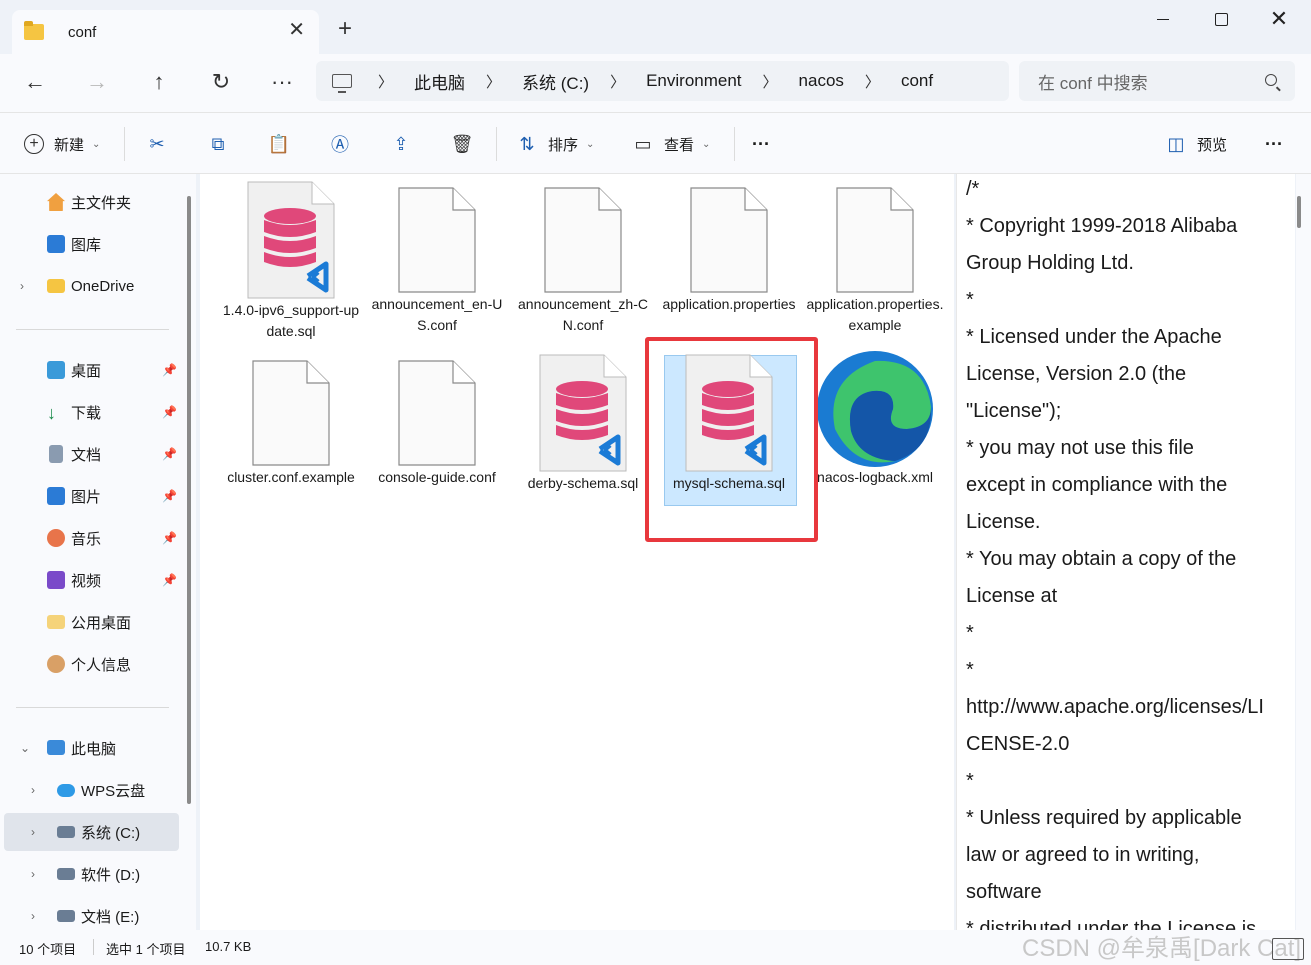 The height and width of the screenshot is (965, 1311). Describe the element at coordinates (583, 413) in the screenshot. I see `sql-file-icon` at that location.